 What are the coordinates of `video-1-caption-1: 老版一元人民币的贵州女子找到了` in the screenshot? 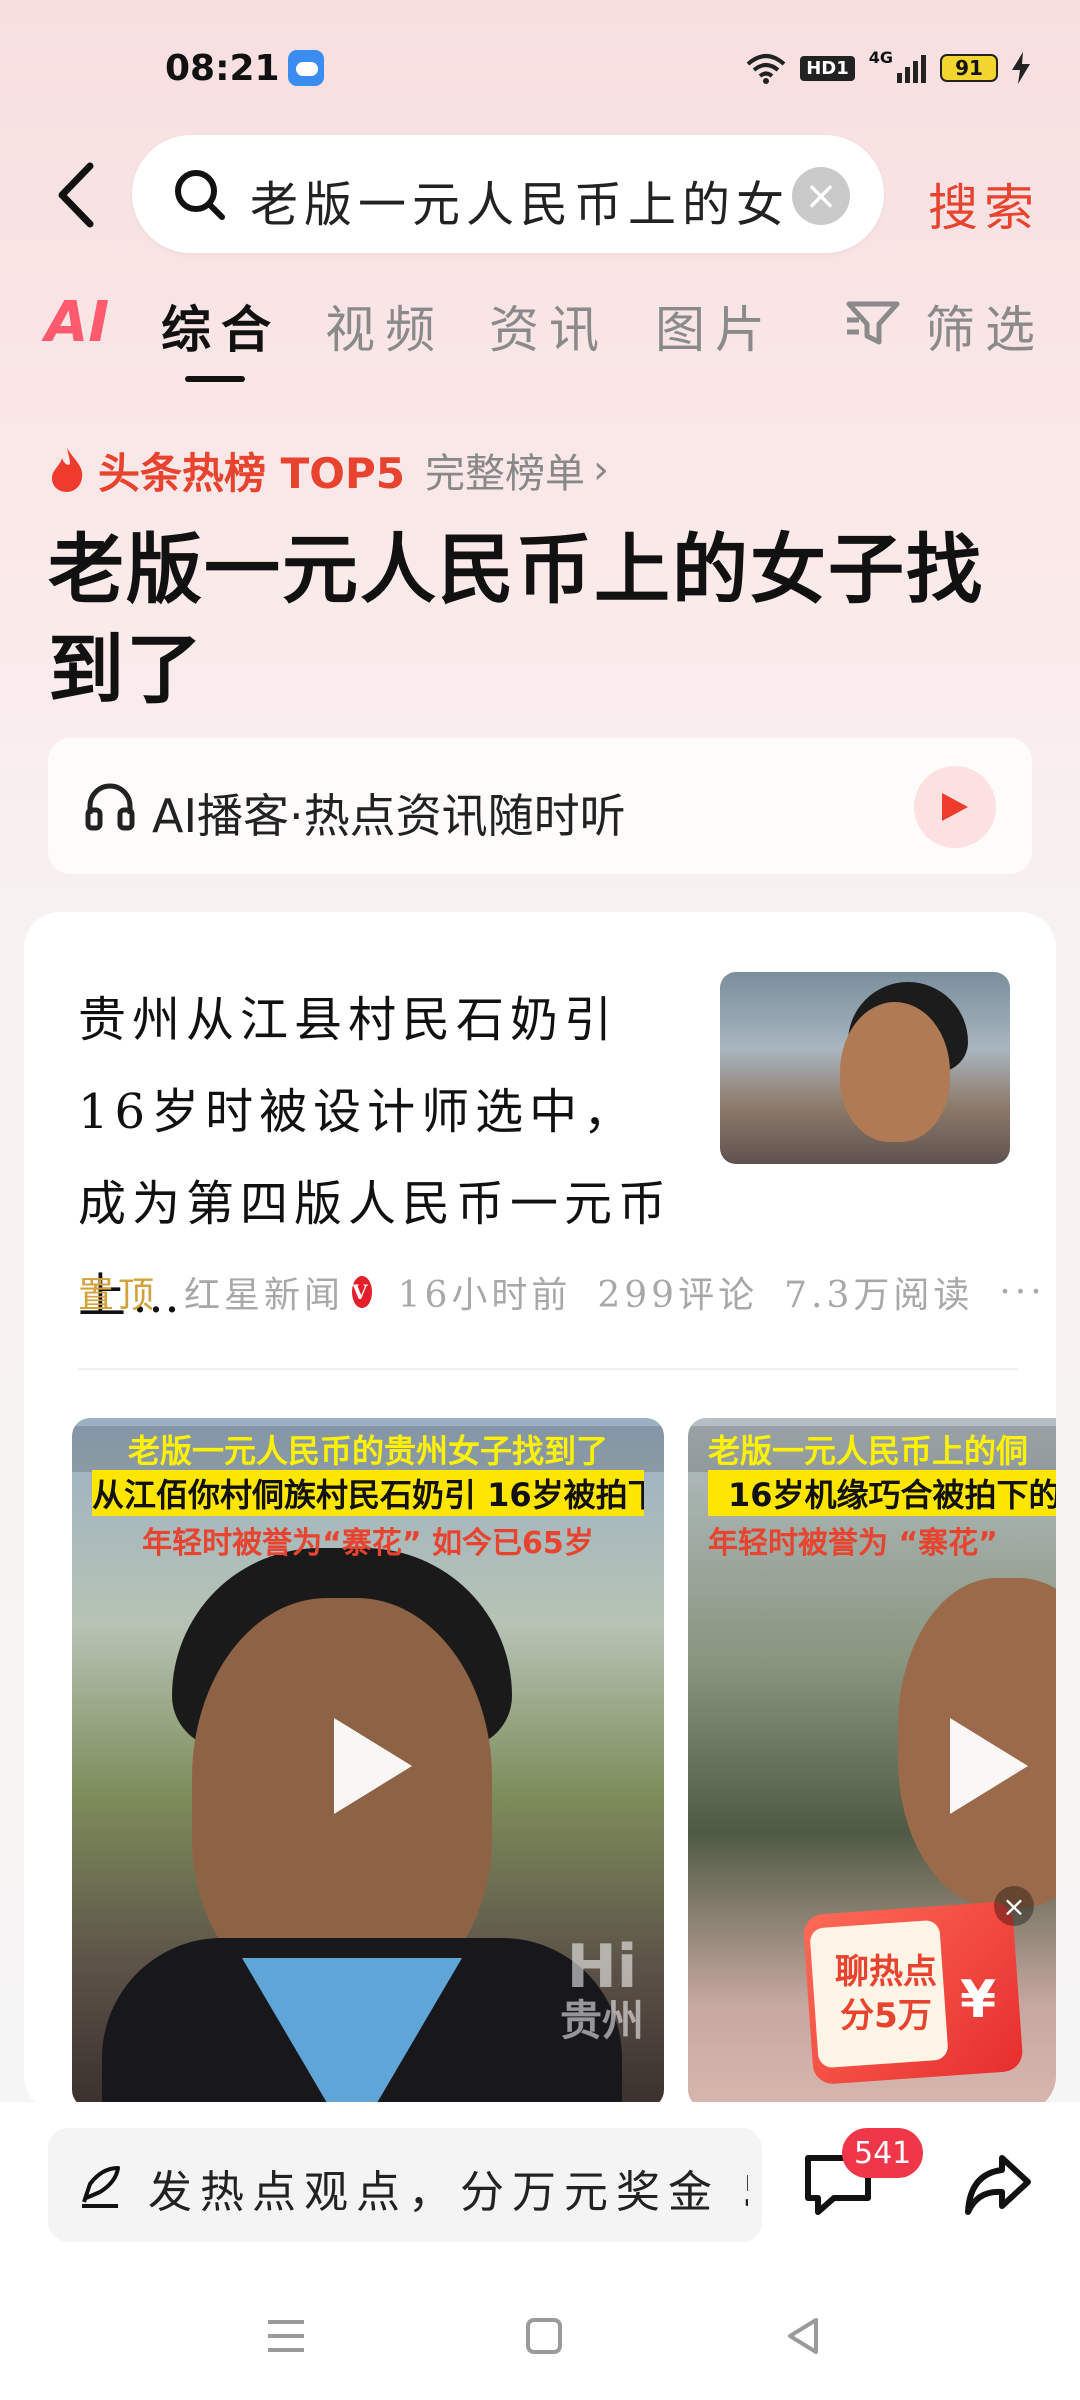 It's located at (368, 1449).